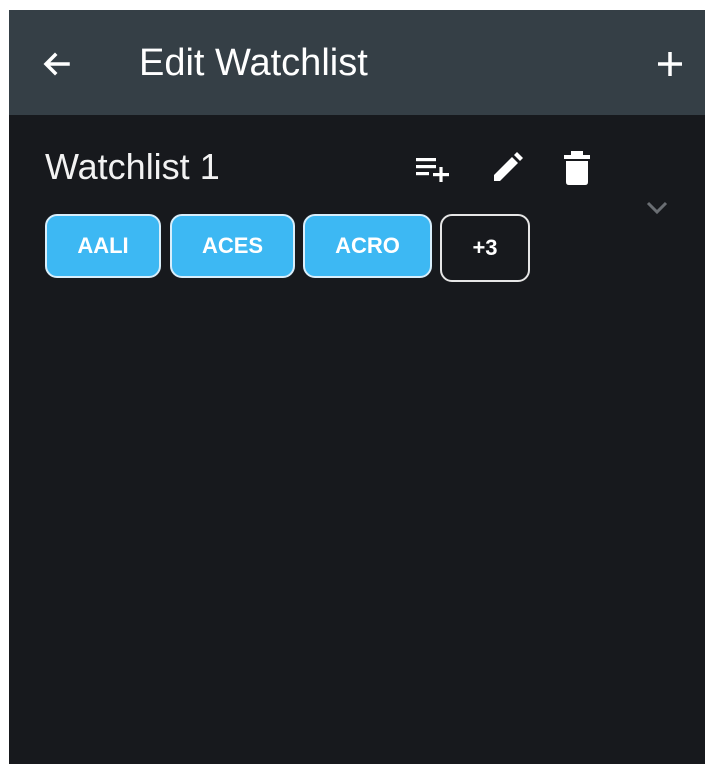 This screenshot has height=764, width=705. I want to click on add-symbol-button, so click(433, 168).